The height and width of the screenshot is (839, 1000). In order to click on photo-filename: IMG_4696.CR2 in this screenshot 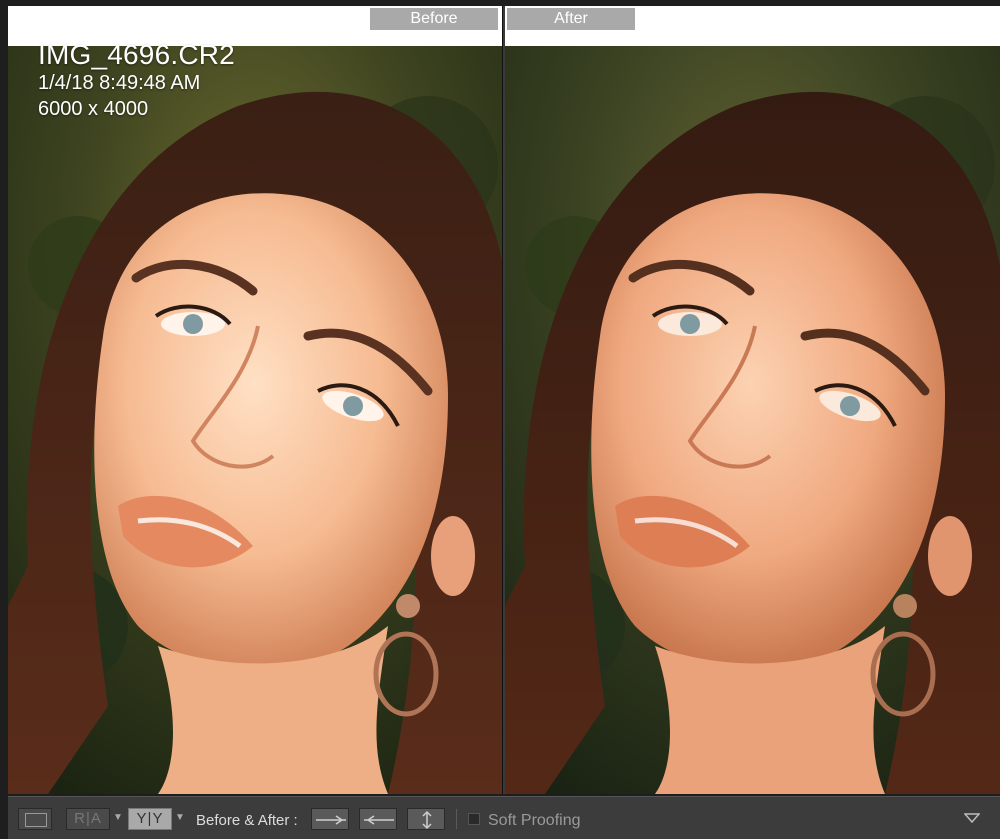, I will do `click(136, 54)`.